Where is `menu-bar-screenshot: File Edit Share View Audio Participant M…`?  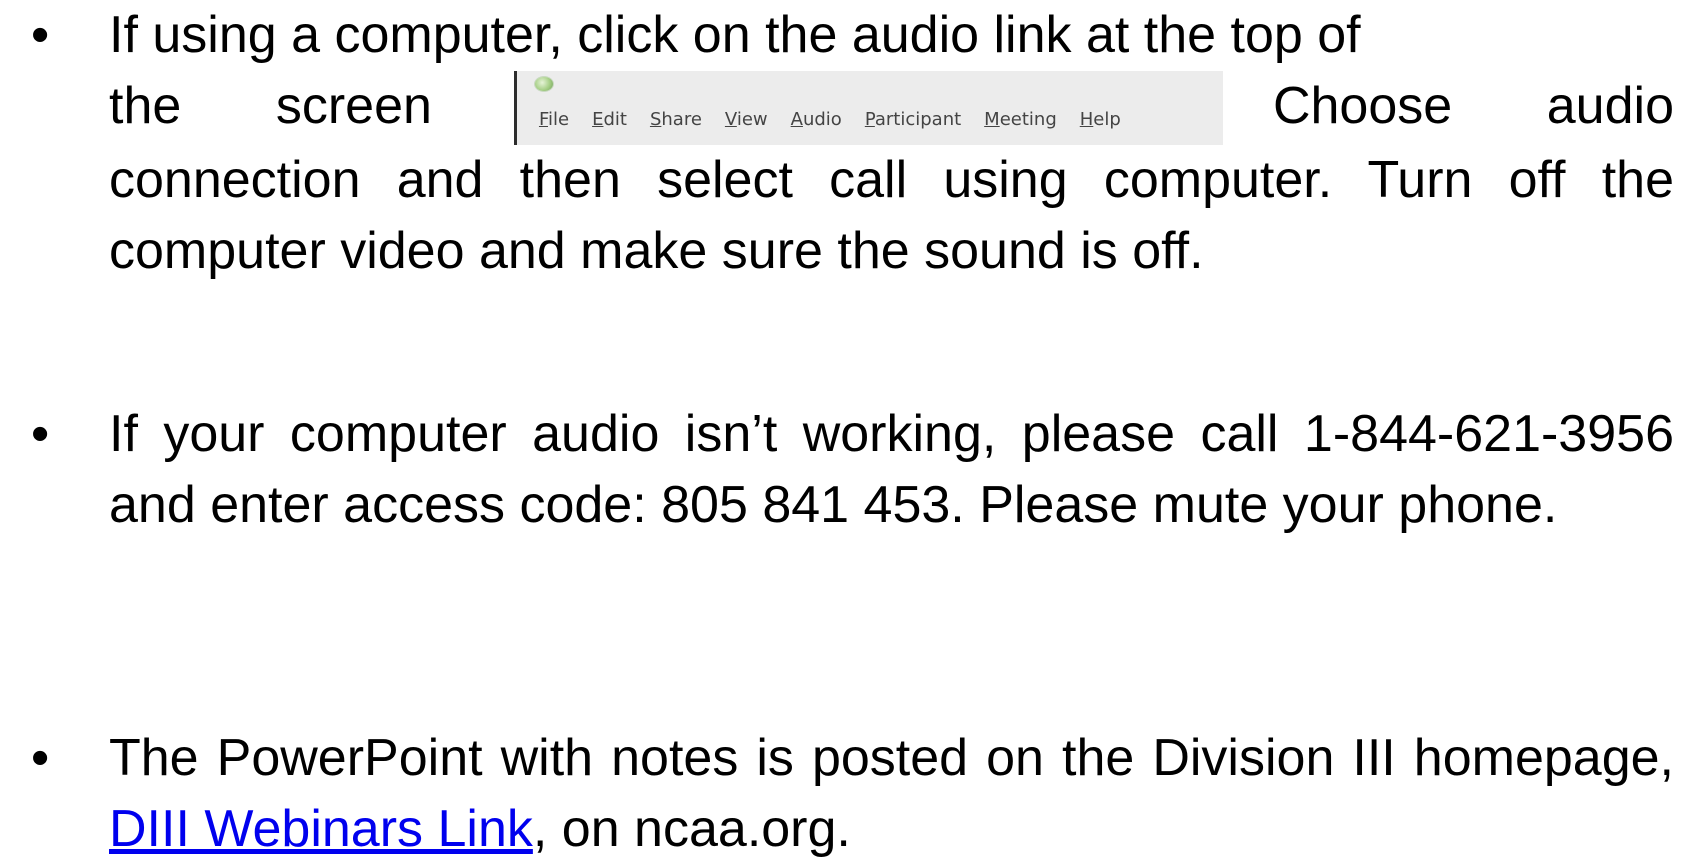
menu-bar-screenshot: File Edit Share View Audio Participant M… is located at coordinates (868, 108).